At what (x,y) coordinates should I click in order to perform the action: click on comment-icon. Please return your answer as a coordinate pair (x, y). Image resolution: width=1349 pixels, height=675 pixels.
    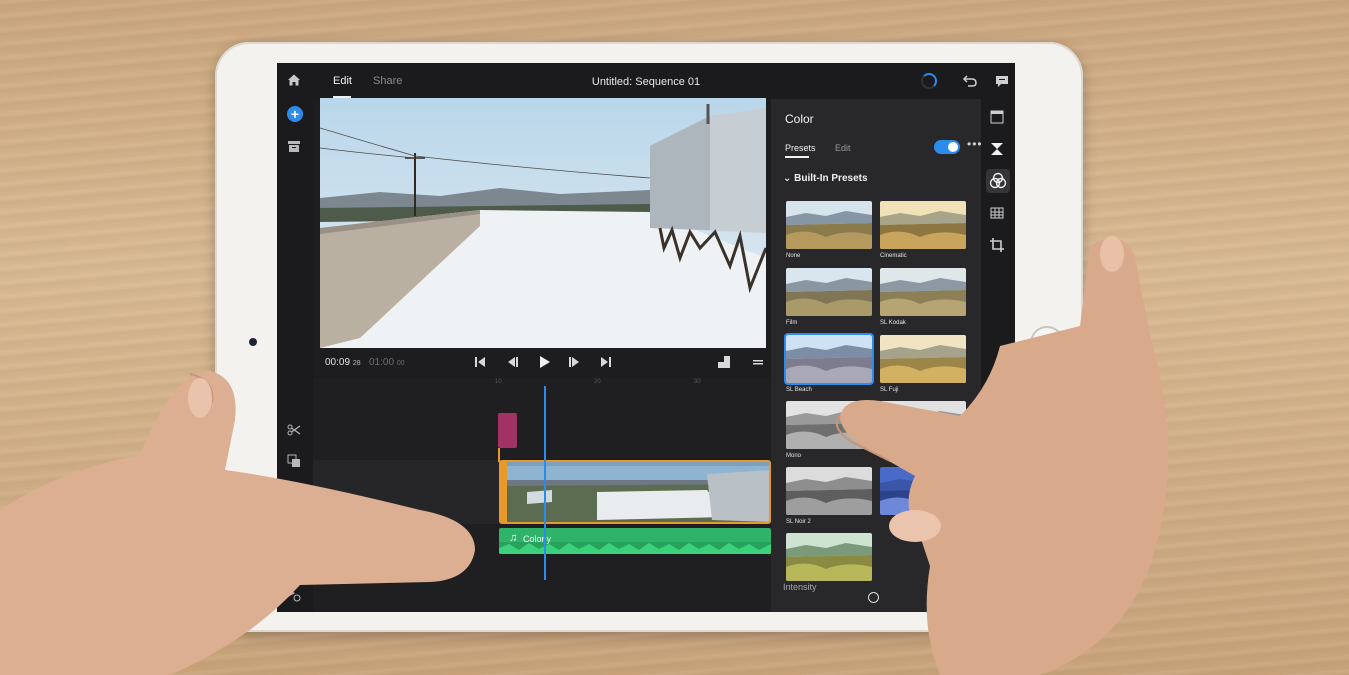
    Looking at the image, I should click on (1002, 83).